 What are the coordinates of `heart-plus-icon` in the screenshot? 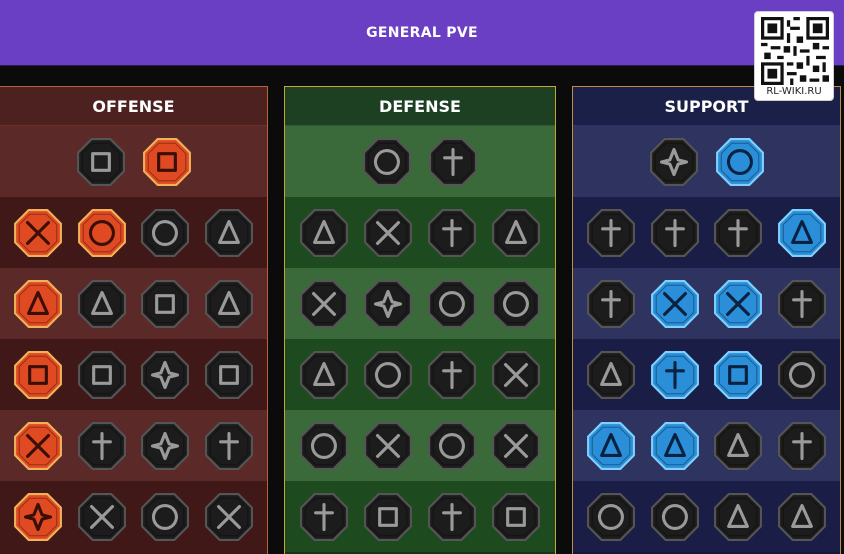 It's located at (674, 162).